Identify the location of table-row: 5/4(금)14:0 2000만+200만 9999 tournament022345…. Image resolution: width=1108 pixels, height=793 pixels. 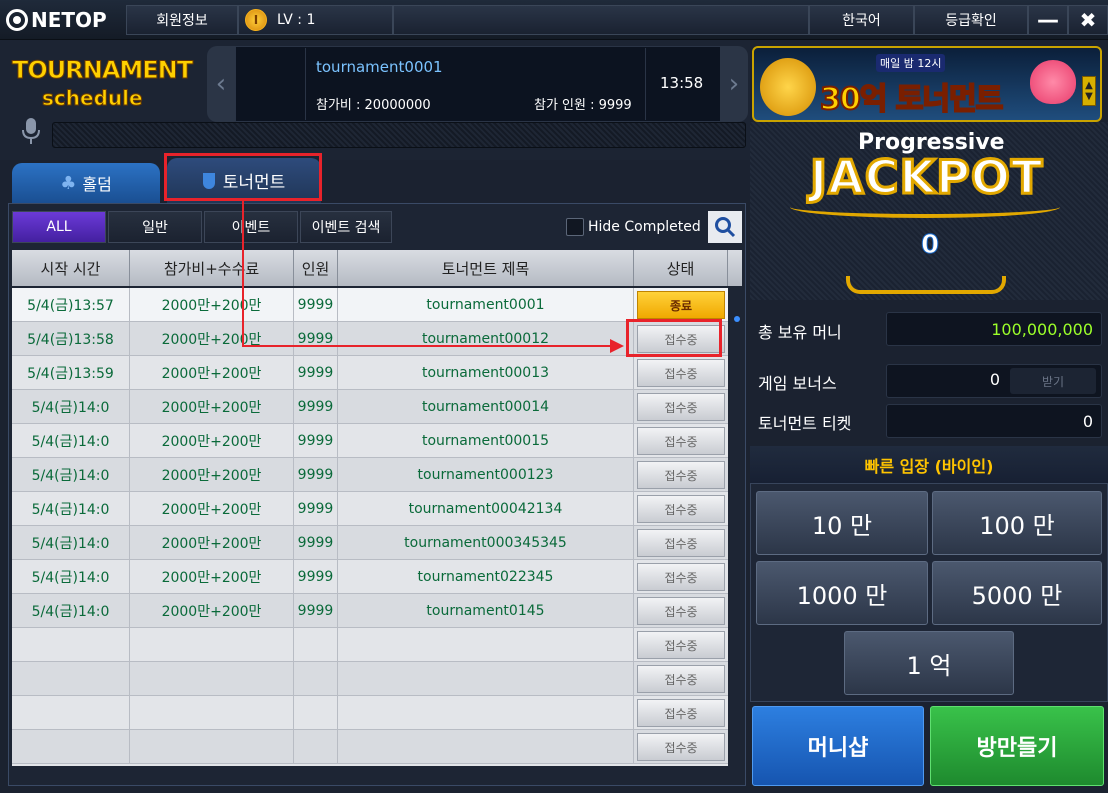
(370, 577).